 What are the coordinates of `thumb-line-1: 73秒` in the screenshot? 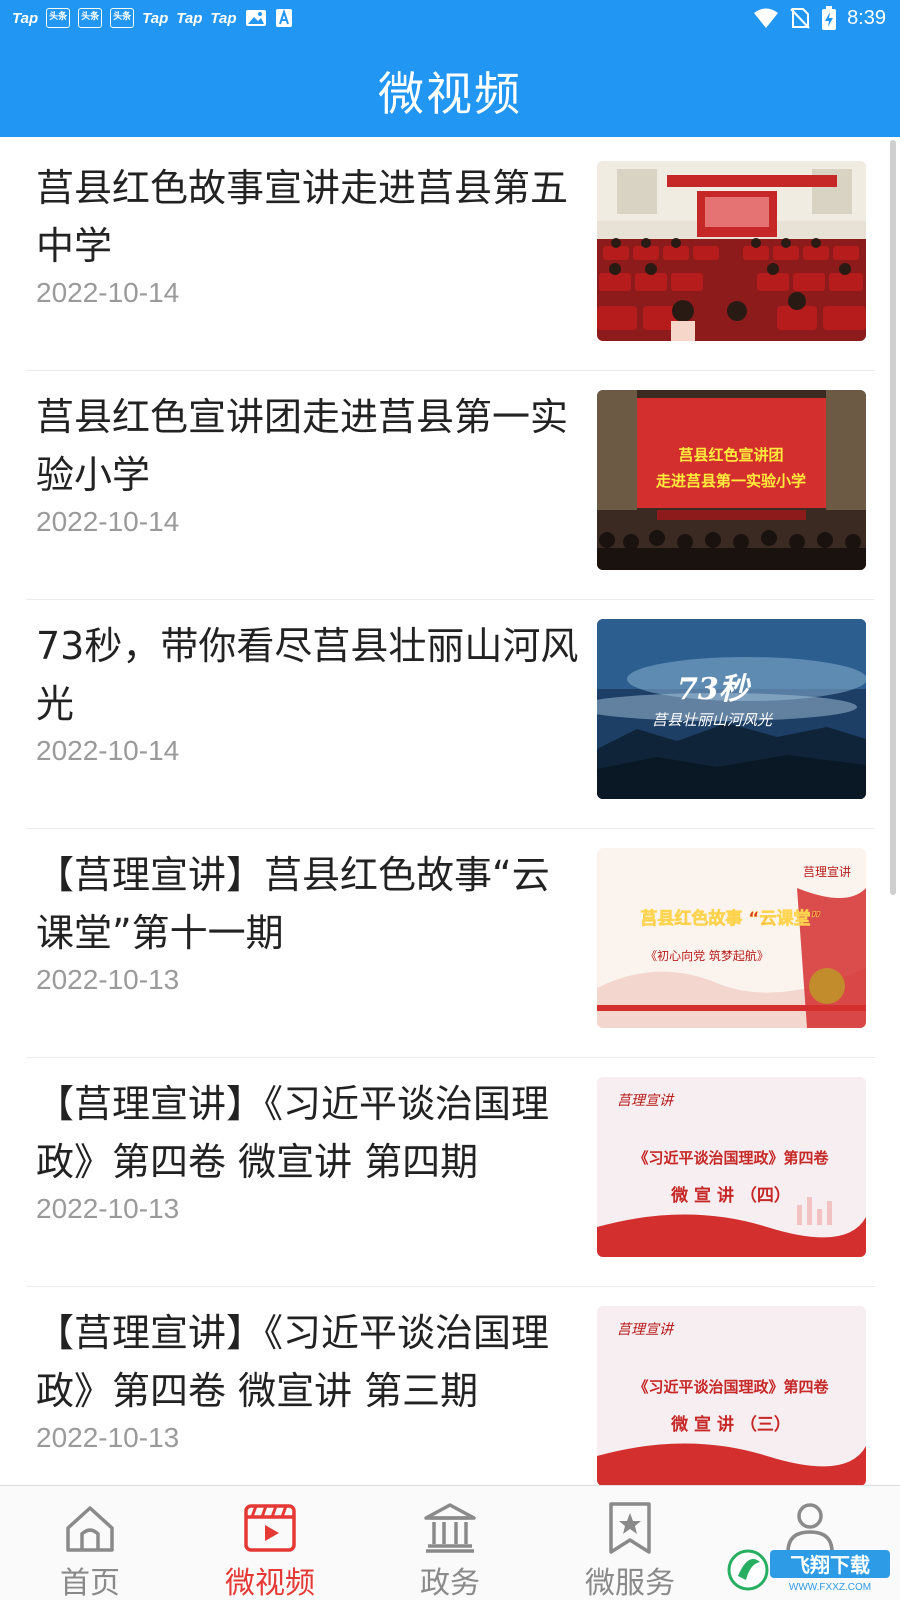 It's located at (714, 689).